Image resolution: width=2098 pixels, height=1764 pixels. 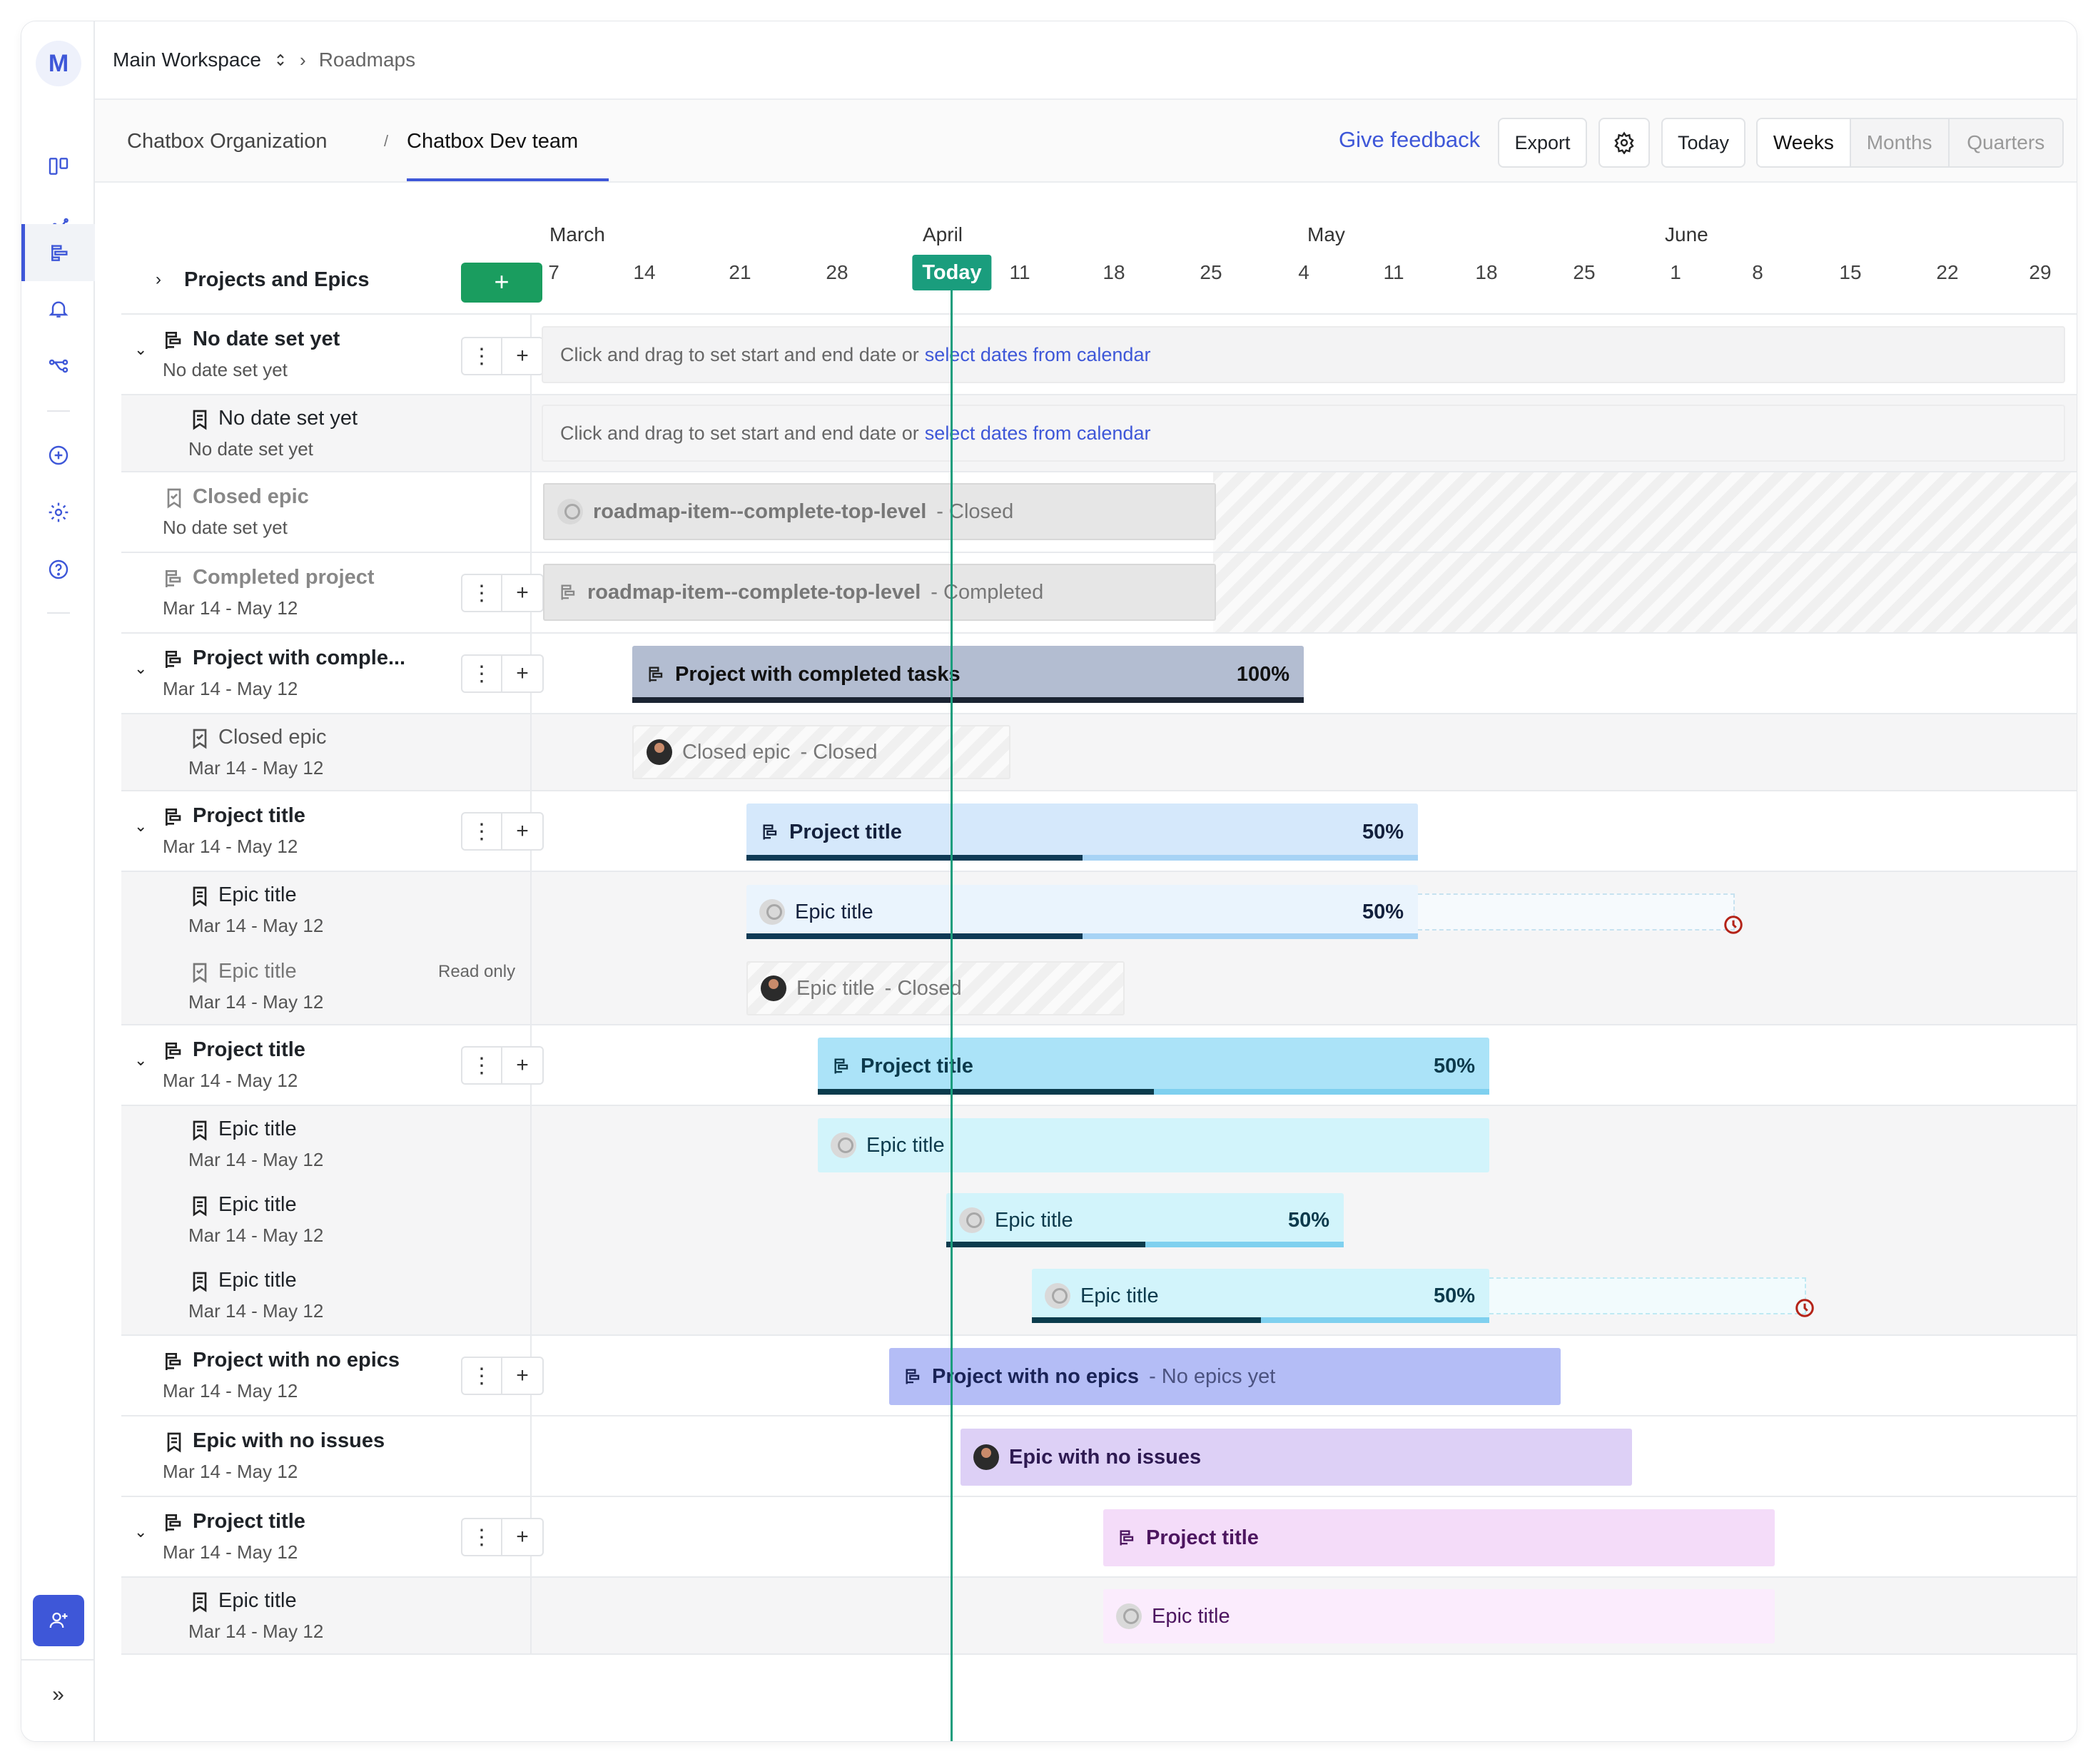 What do you see at coordinates (367, 60) in the screenshot?
I see `breadcrumb-roadmaps: Roadmaps` at bounding box center [367, 60].